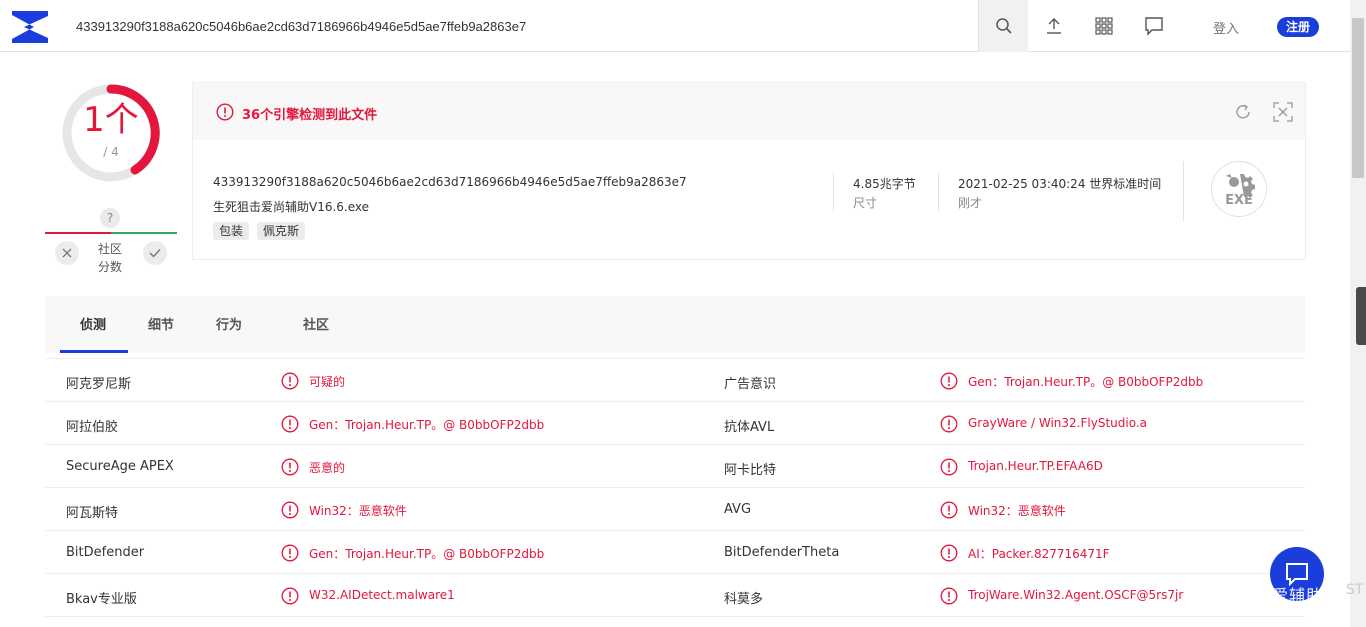 This screenshot has height=627, width=1366. Describe the element at coordinates (1035, 466) in the screenshot. I see `detection-result: Trojan.Heur.TP.EFAA6D` at that location.